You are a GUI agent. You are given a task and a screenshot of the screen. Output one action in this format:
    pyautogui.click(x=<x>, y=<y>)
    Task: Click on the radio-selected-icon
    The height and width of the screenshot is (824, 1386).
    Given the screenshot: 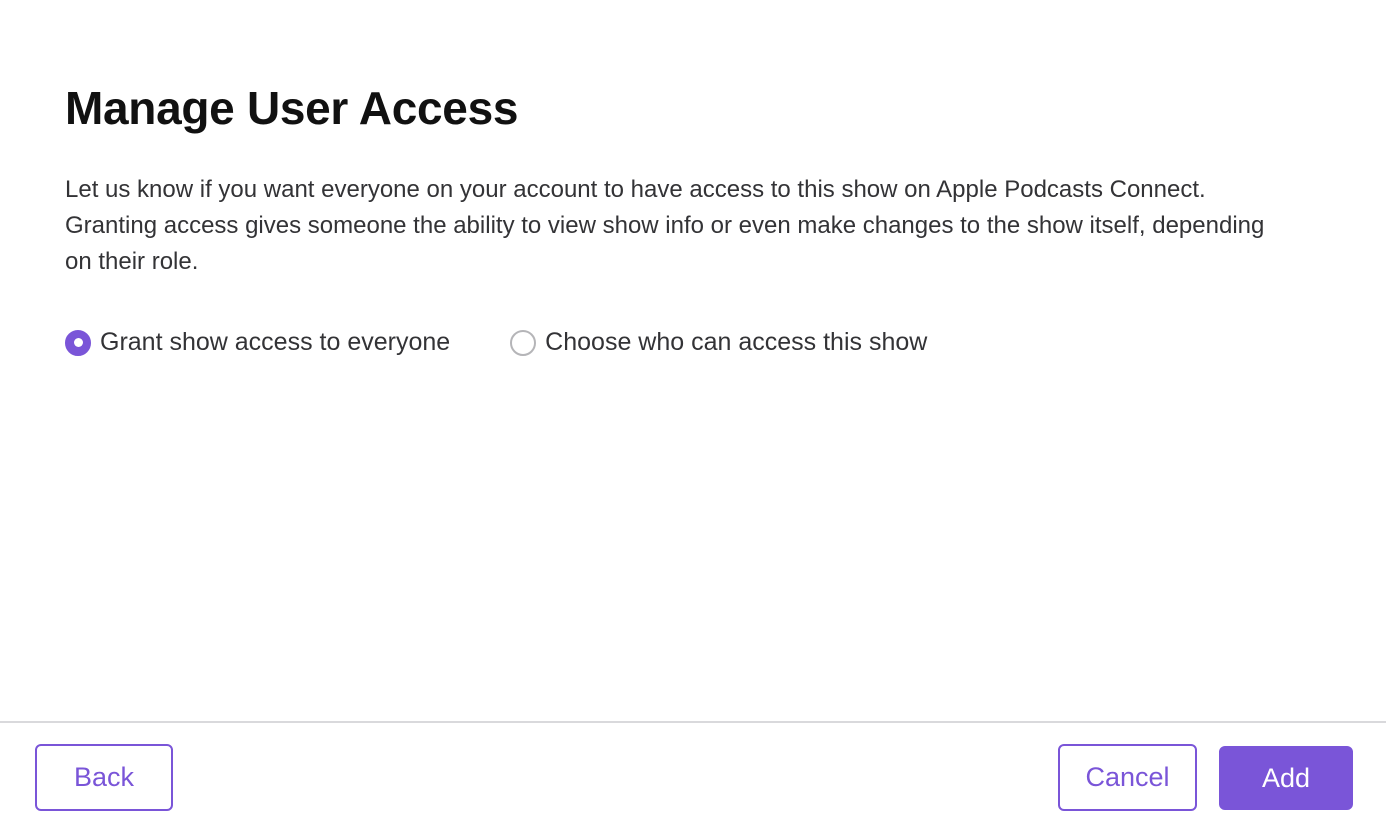 What is the action you would take?
    pyautogui.click(x=78, y=342)
    